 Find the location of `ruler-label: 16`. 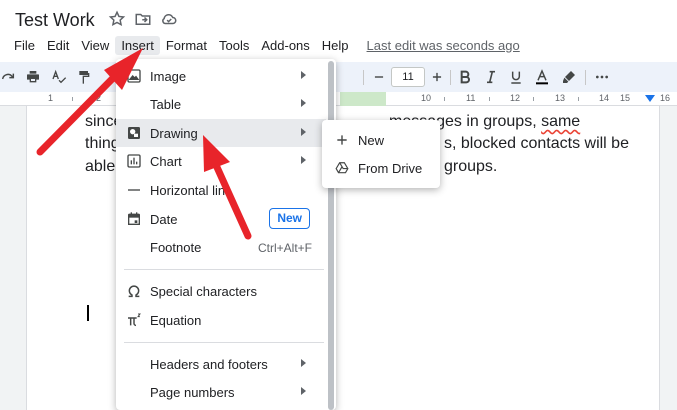

ruler-label: 16 is located at coordinates (665, 98).